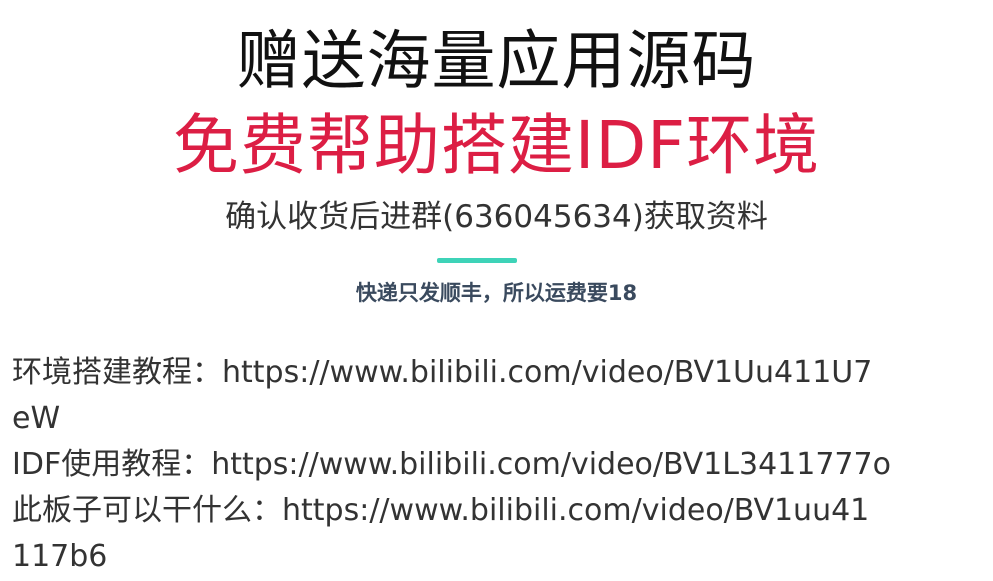 The height and width of the screenshot is (581, 993). What do you see at coordinates (112, 464) in the screenshot?
I see `link-label-idf: IDF使用教程：` at bounding box center [112, 464].